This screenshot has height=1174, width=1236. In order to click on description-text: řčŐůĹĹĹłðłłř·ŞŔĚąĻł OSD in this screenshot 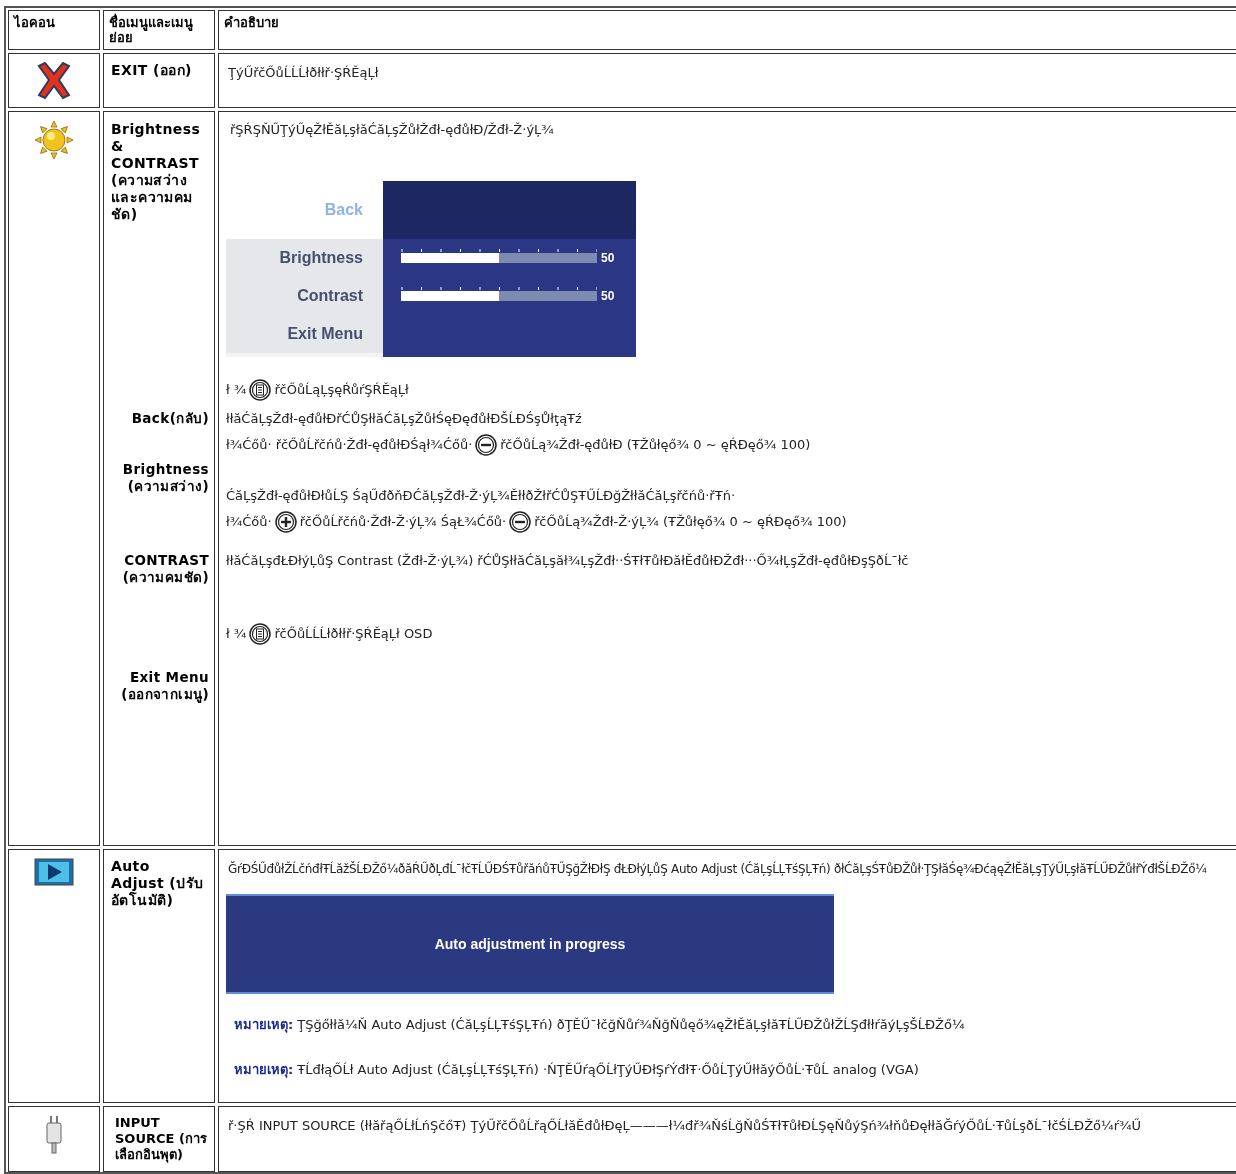, I will do `click(353, 634)`.